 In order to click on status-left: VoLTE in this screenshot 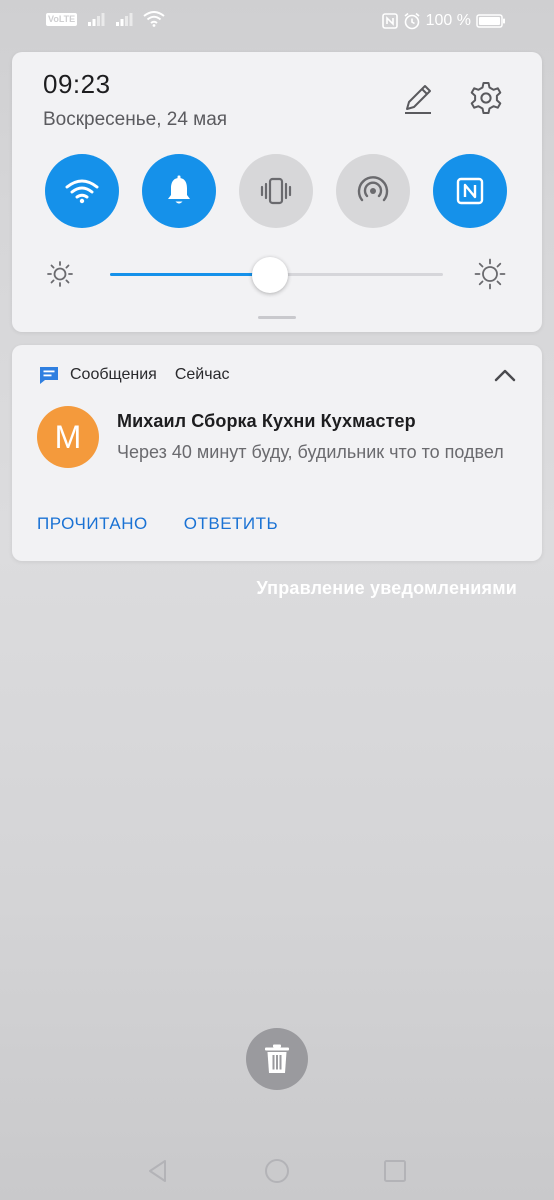, I will do `click(105, 19)`.